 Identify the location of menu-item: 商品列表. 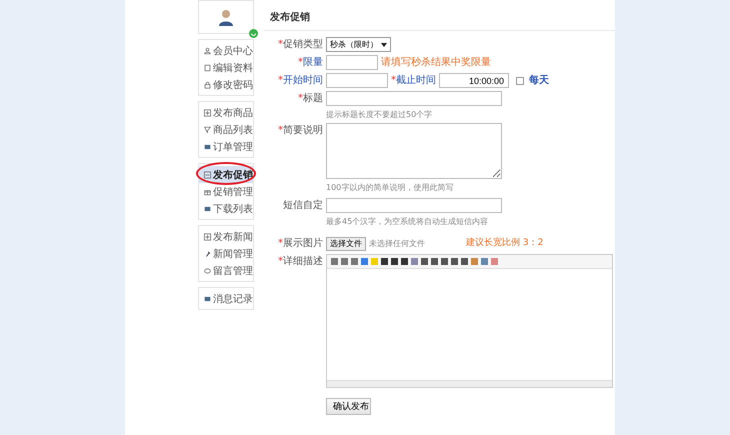
(226, 129).